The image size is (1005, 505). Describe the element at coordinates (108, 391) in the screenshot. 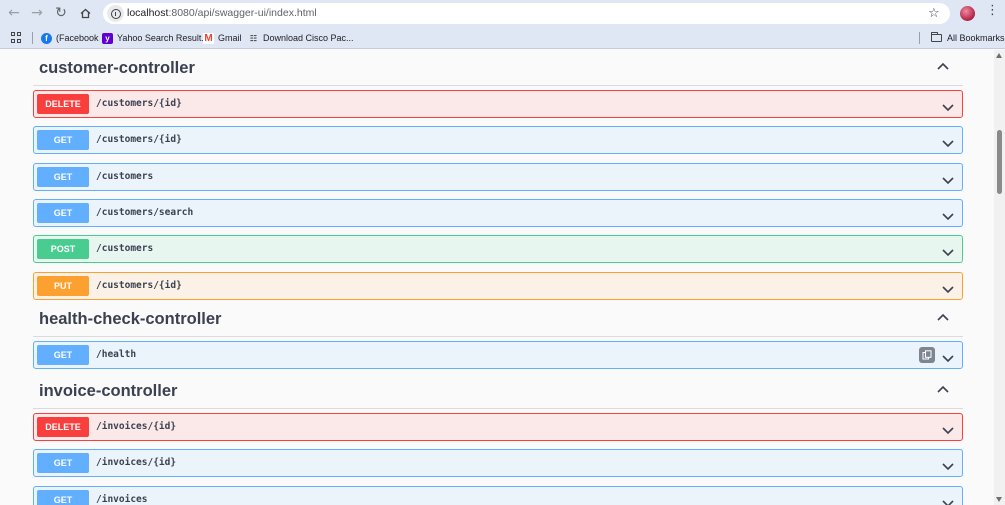

I see `tag-title: invoice-controller` at that location.